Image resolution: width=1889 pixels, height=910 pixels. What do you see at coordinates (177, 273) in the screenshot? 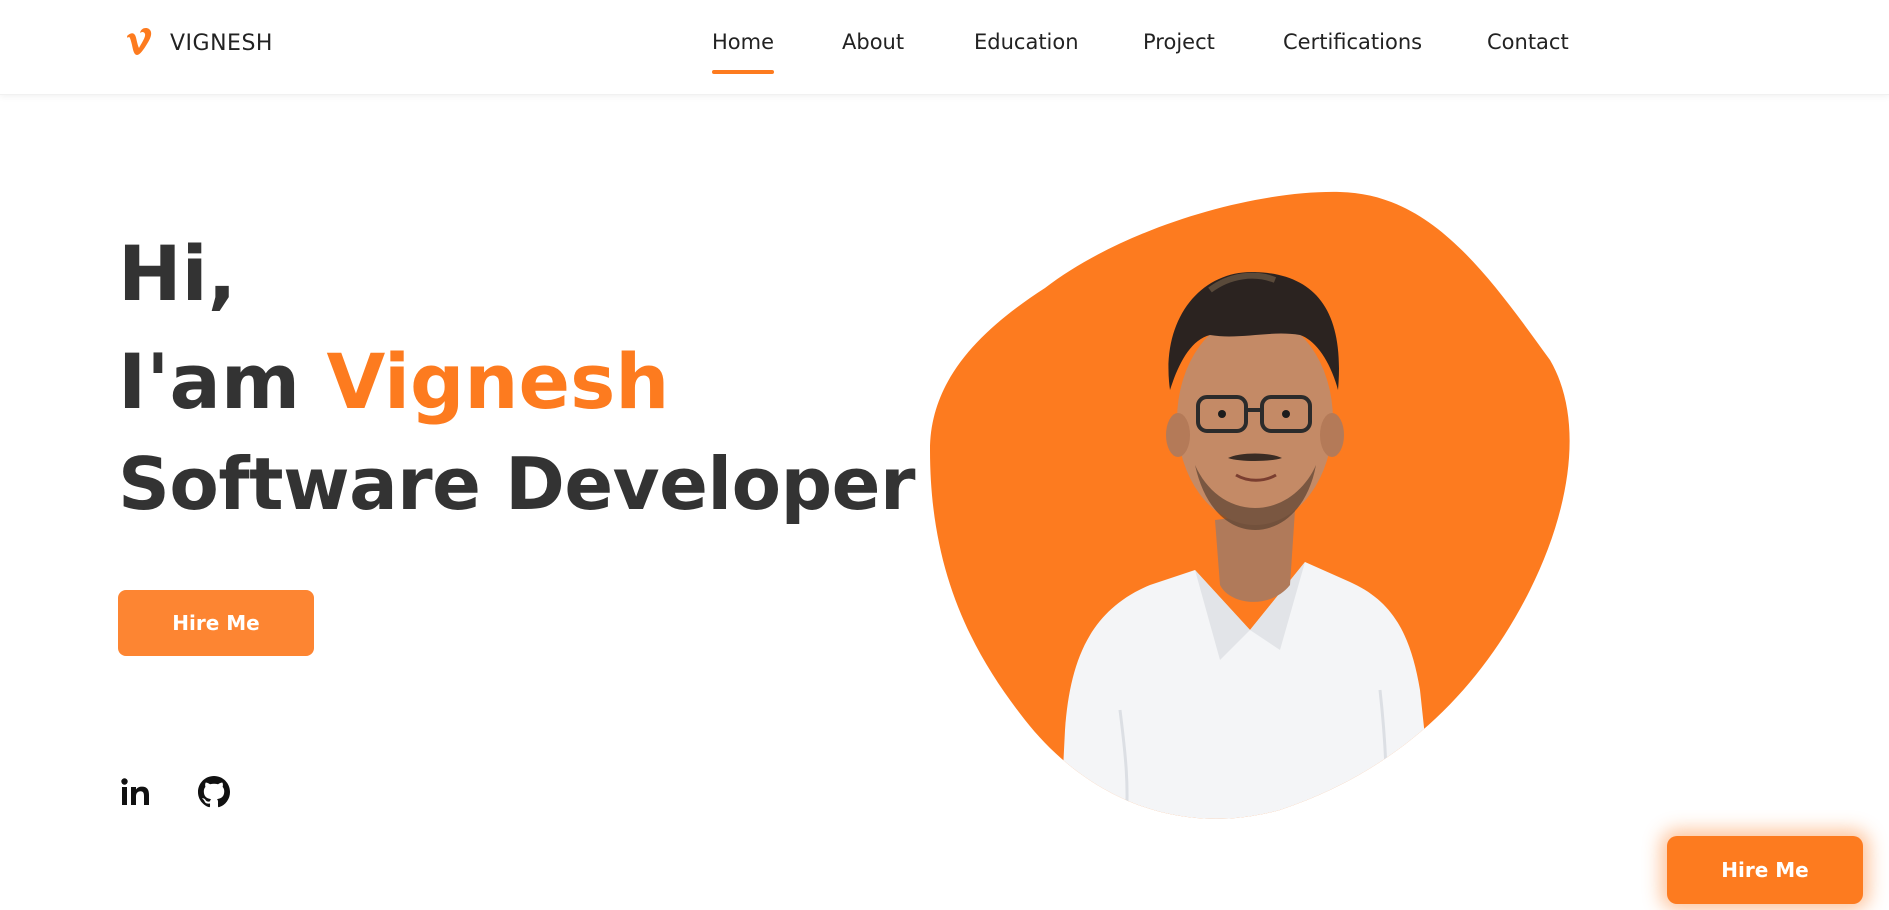
I see `hero-greeting: Hi,` at bounding box center [177, 273].